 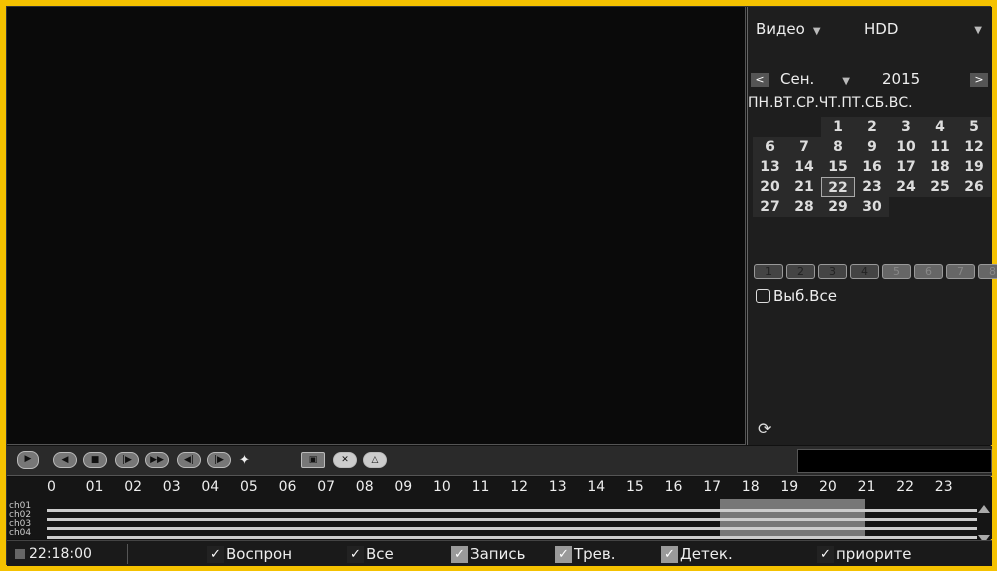 What do you see at coordinates (788, 29) in the screenshot?
I see `record-type-select: Видео ▼` at bounding box center [788, 29].